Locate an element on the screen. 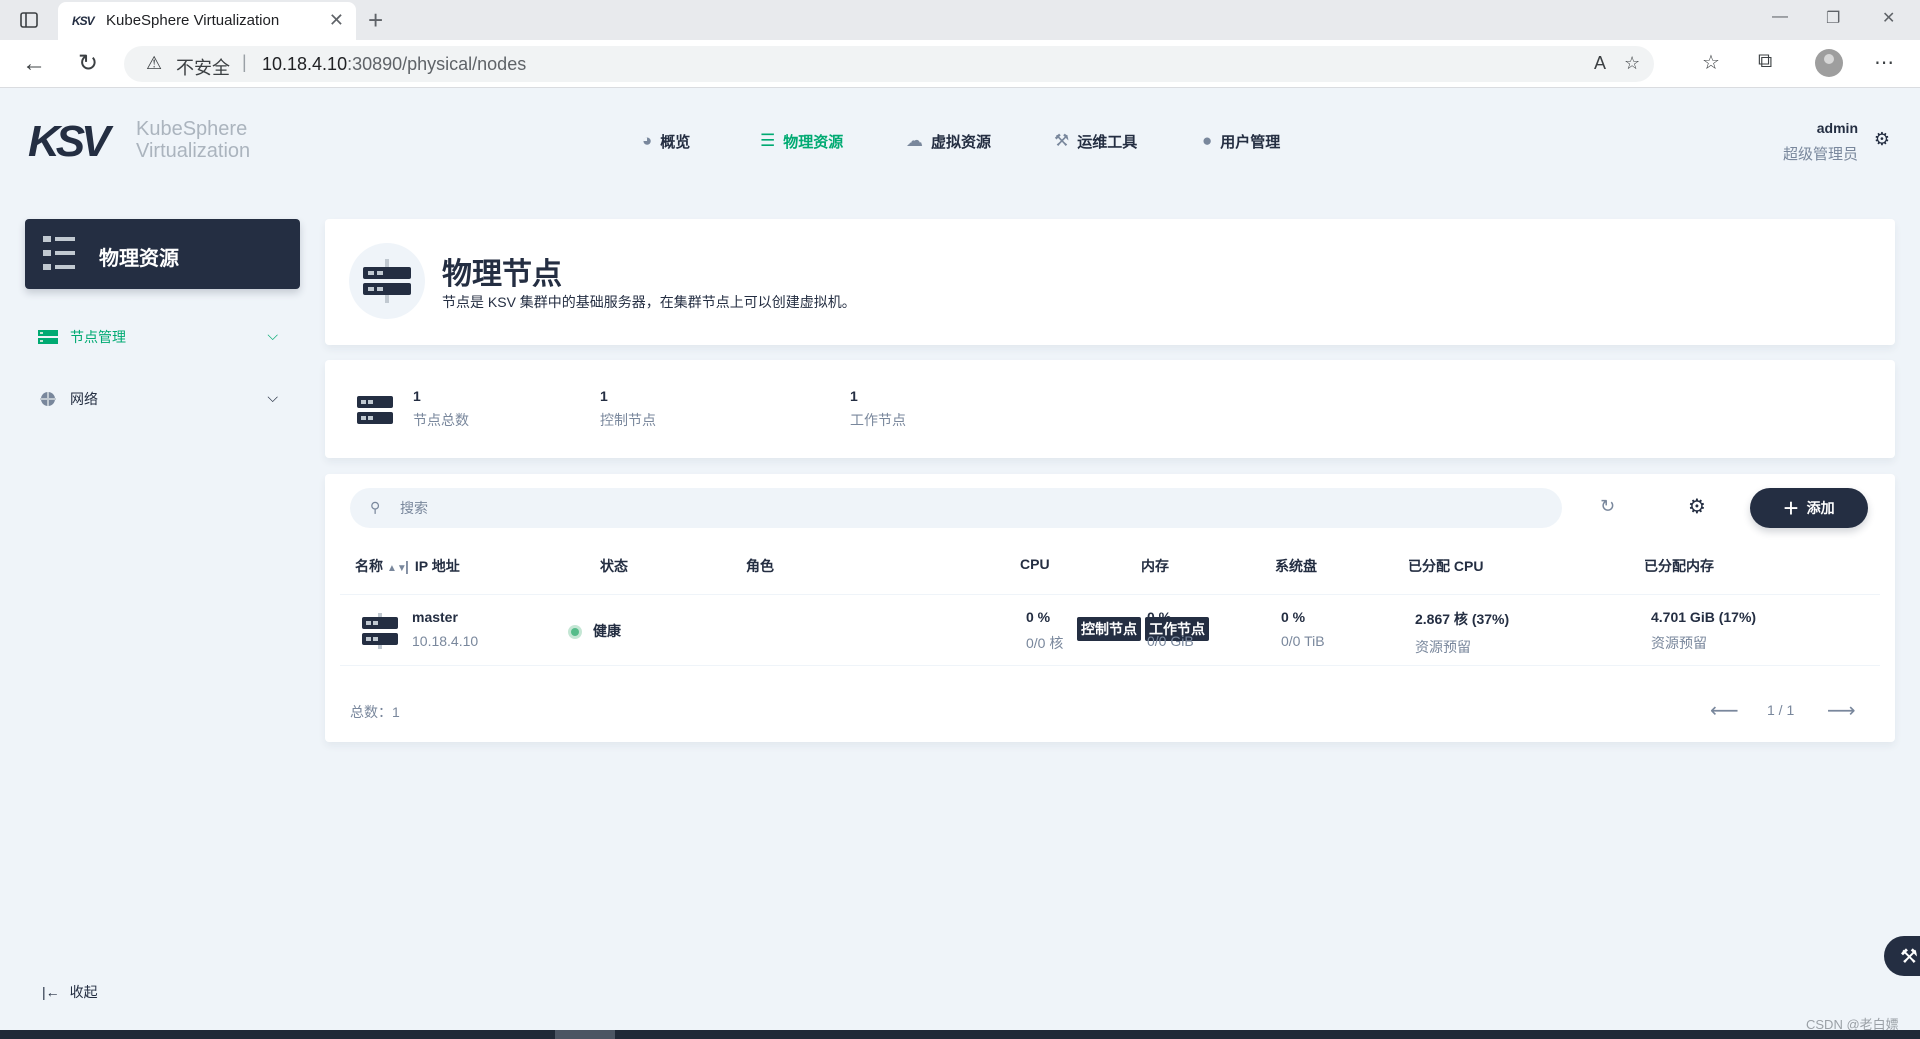  topnav-user-management: ● 用户管理 is located at coordinates (1241, 141).